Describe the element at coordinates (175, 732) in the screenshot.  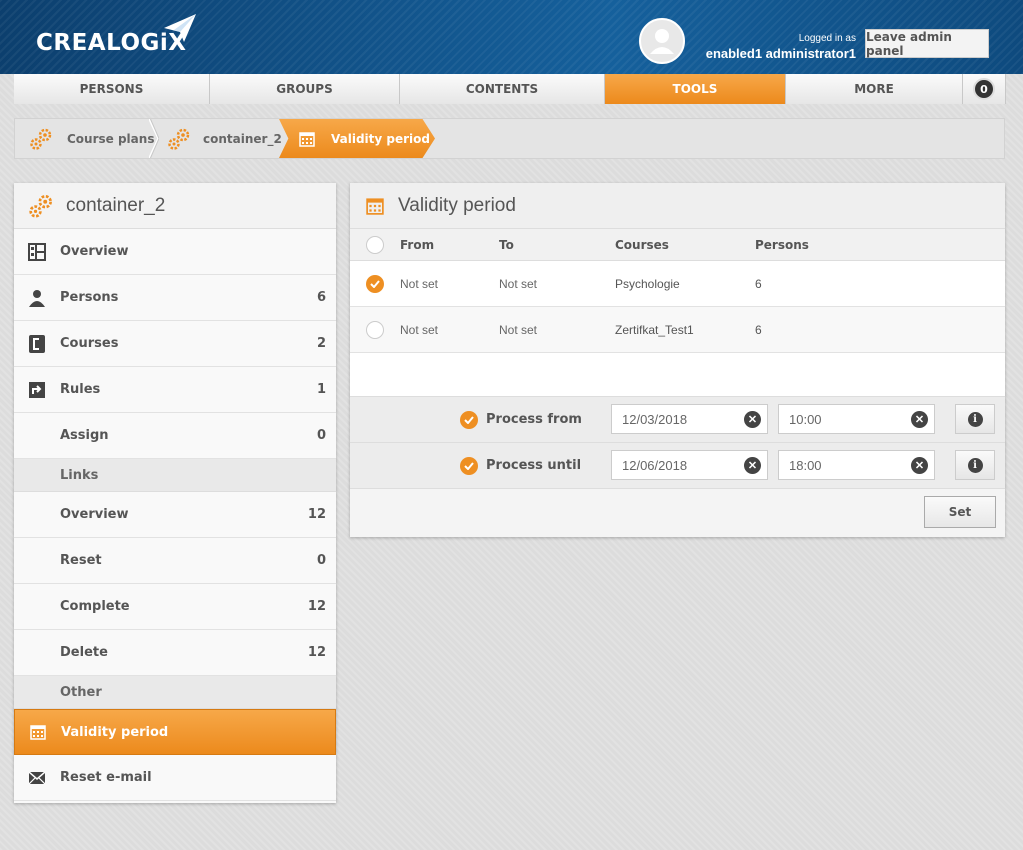
I see `sidebar-item-validity-period: Validity period` at that location.